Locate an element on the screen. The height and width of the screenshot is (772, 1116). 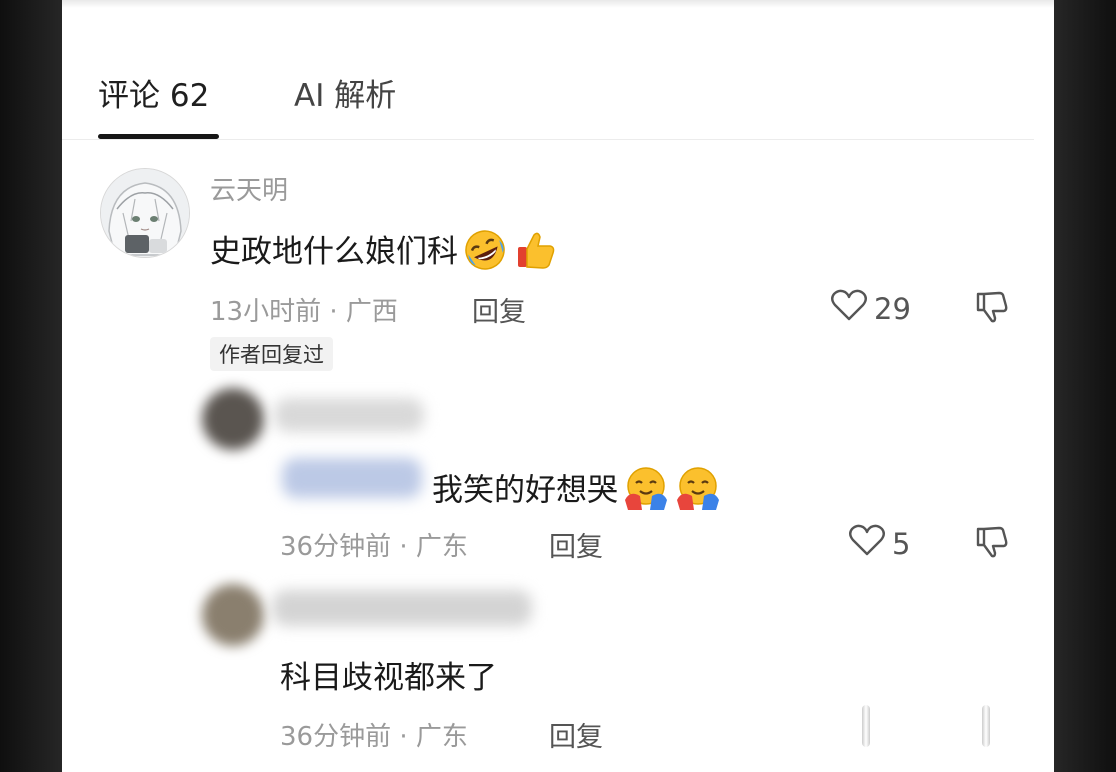
comment-username: 云天明 is located at coordinates (249, 188).